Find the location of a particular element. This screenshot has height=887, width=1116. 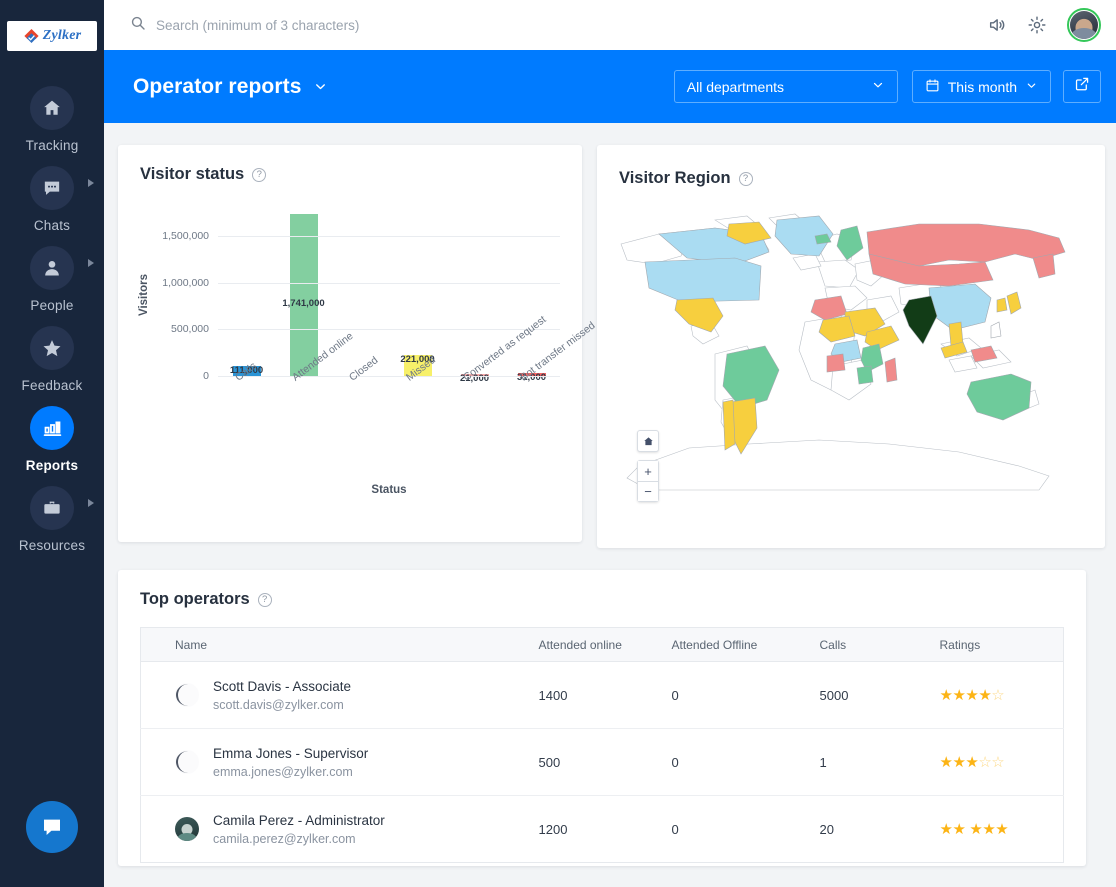

briefcase-icon is located at coordinates (52, 508).